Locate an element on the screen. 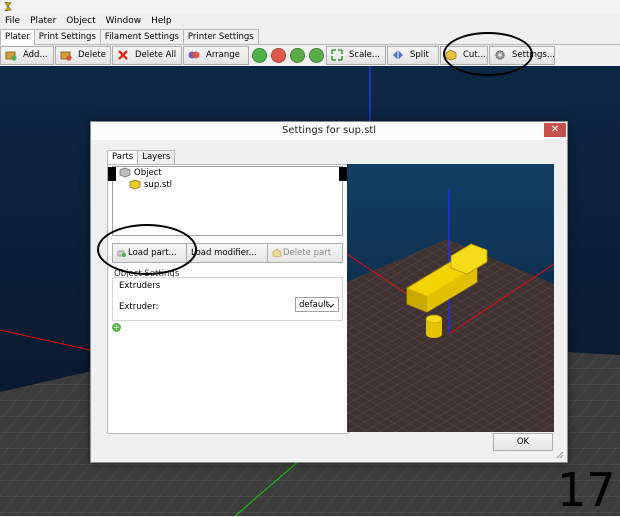 The height and width of the screenshot is (517, 620). increase-copies-icon is located at coordinates (259, 55).